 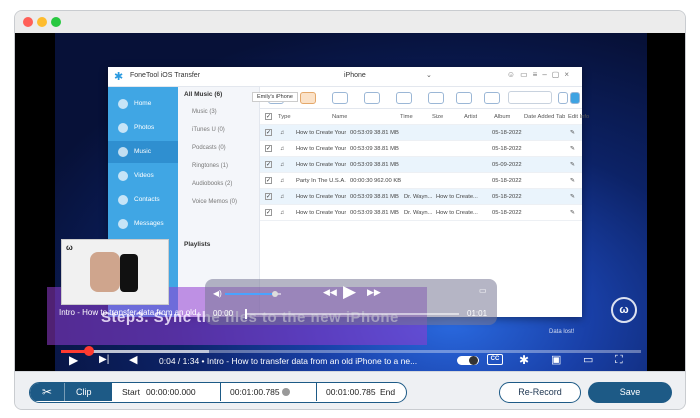 I want to click on miniplayer-icon: ▣, so click(x=556, y=360).